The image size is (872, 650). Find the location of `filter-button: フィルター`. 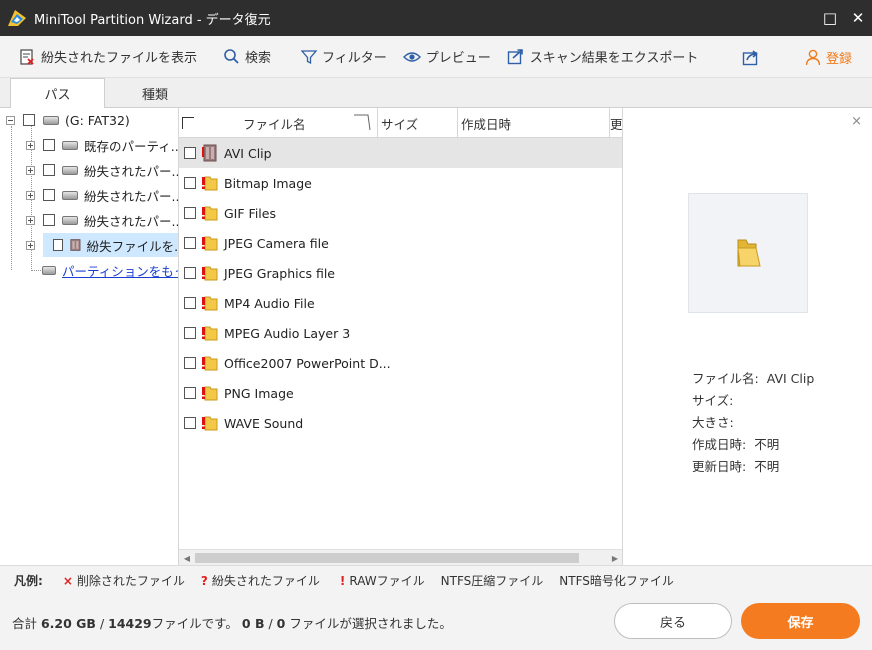

filter-button: フィルター is located at coordinates (344, 57).